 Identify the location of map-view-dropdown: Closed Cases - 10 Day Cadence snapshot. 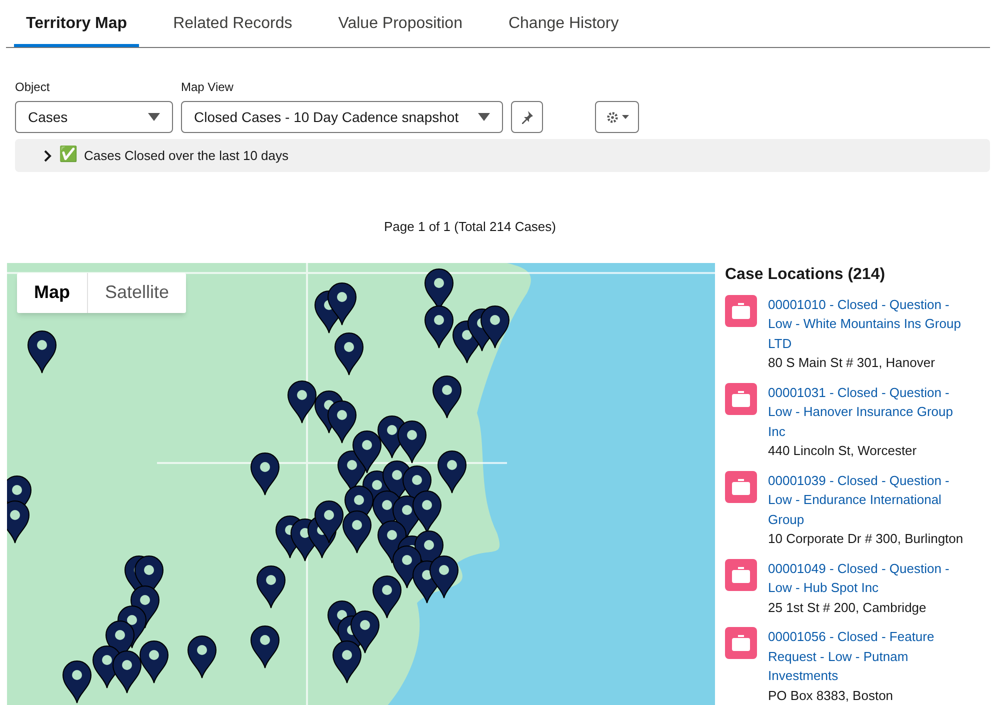
(342, 117).